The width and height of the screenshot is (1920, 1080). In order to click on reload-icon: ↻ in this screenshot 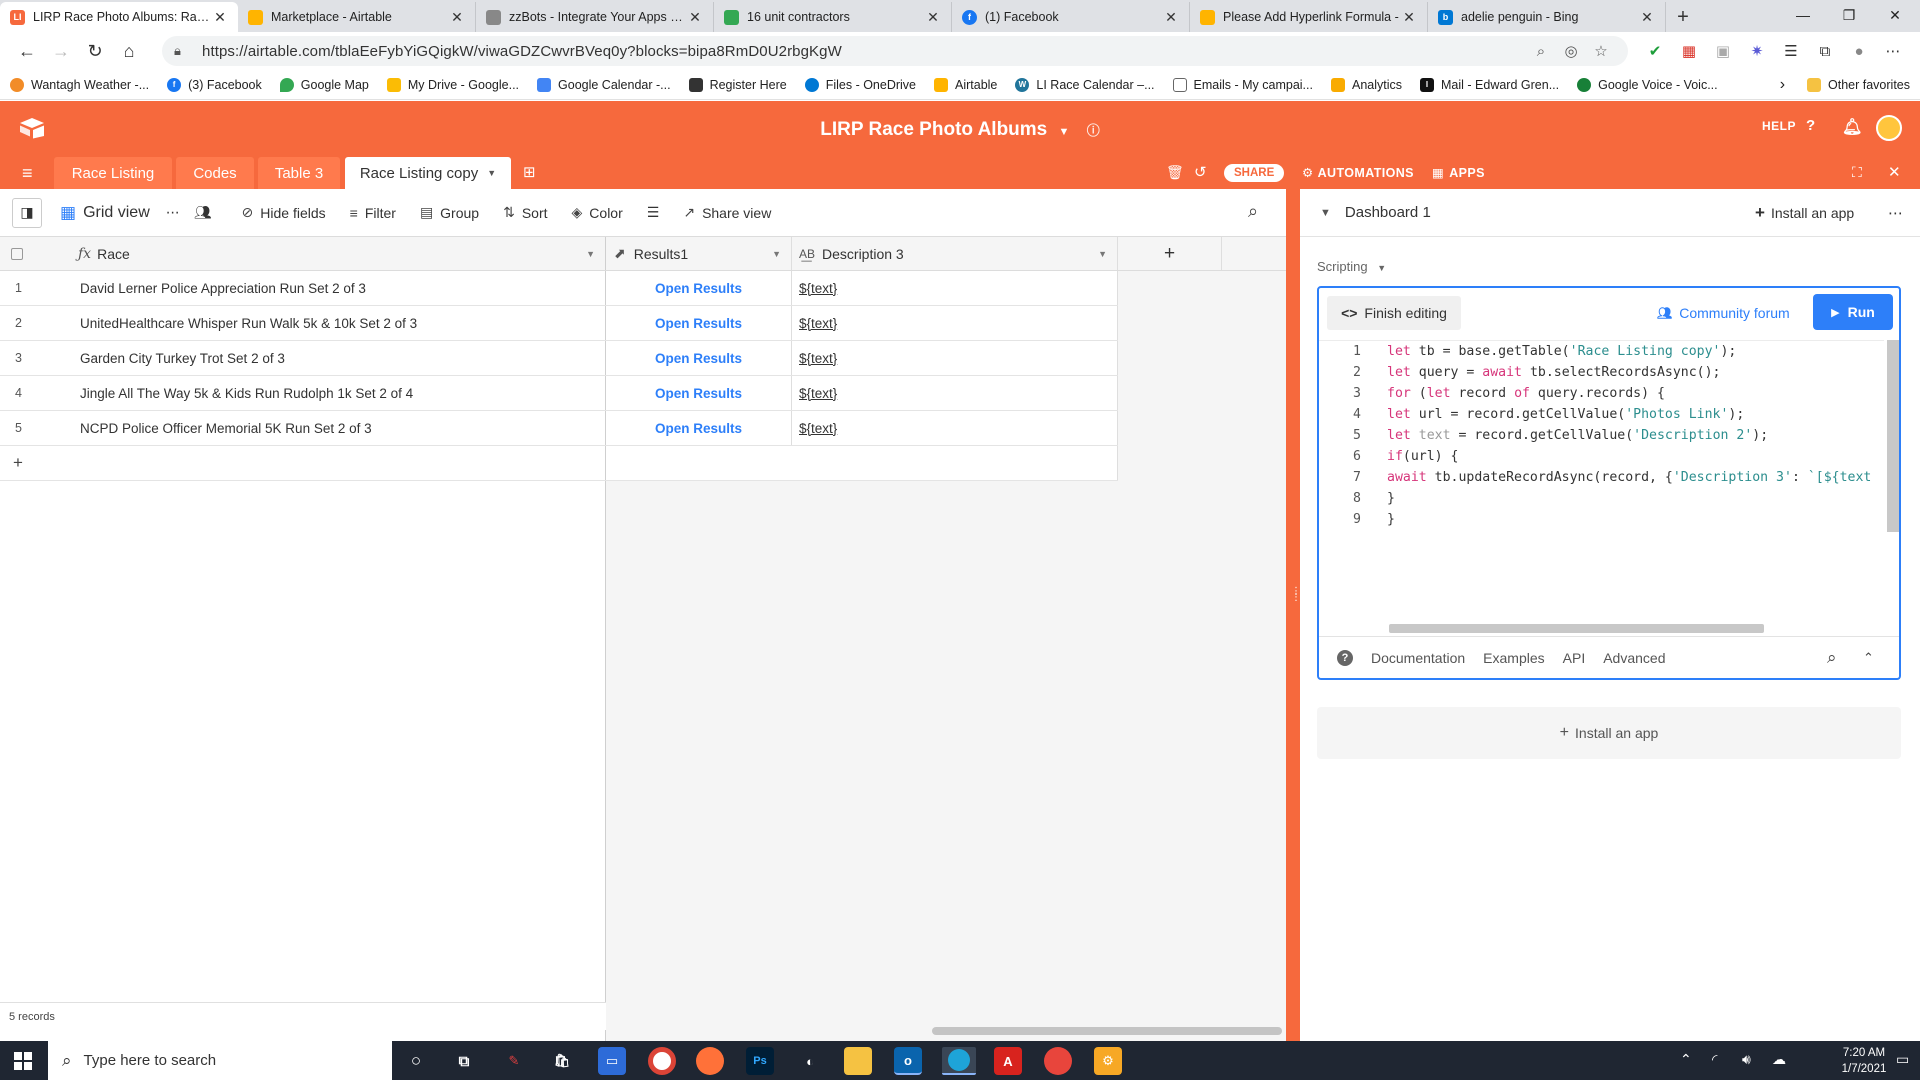, I will do `click(95, 51)`.